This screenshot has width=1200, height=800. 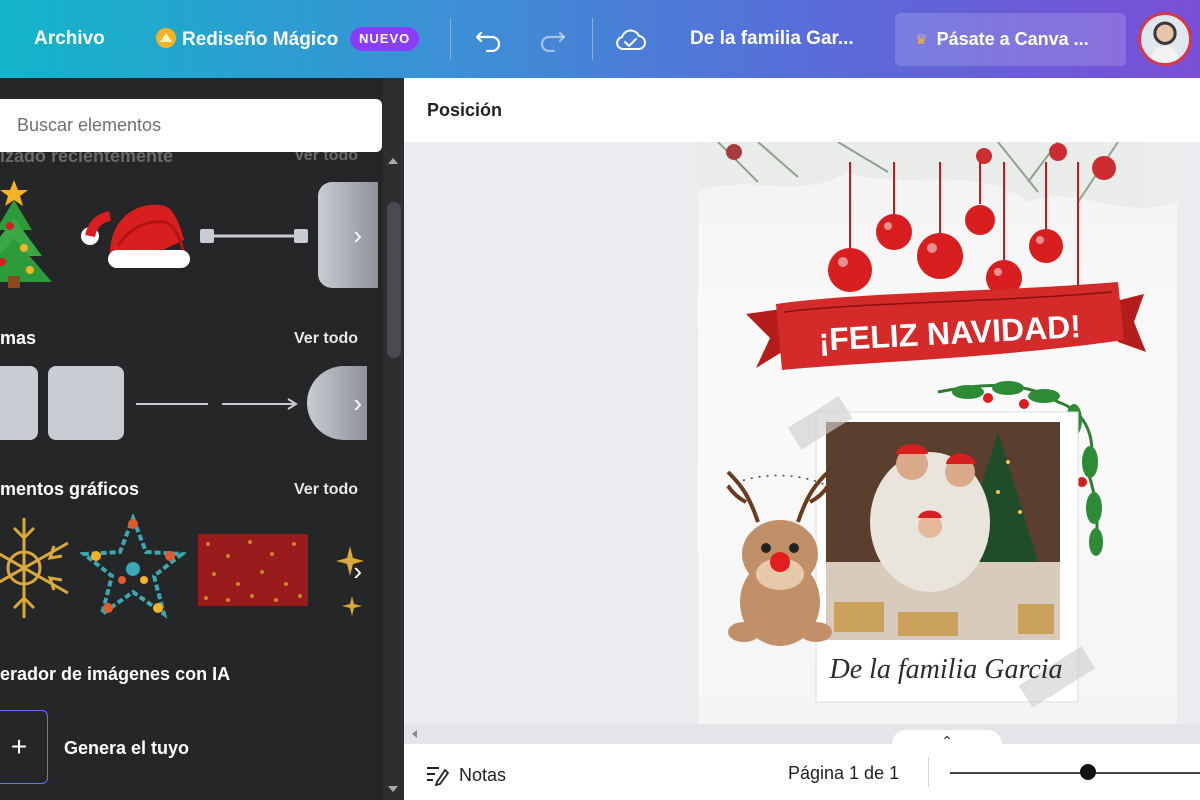 I want to click on ornament-star-graphic, so click(x=133, y=568).